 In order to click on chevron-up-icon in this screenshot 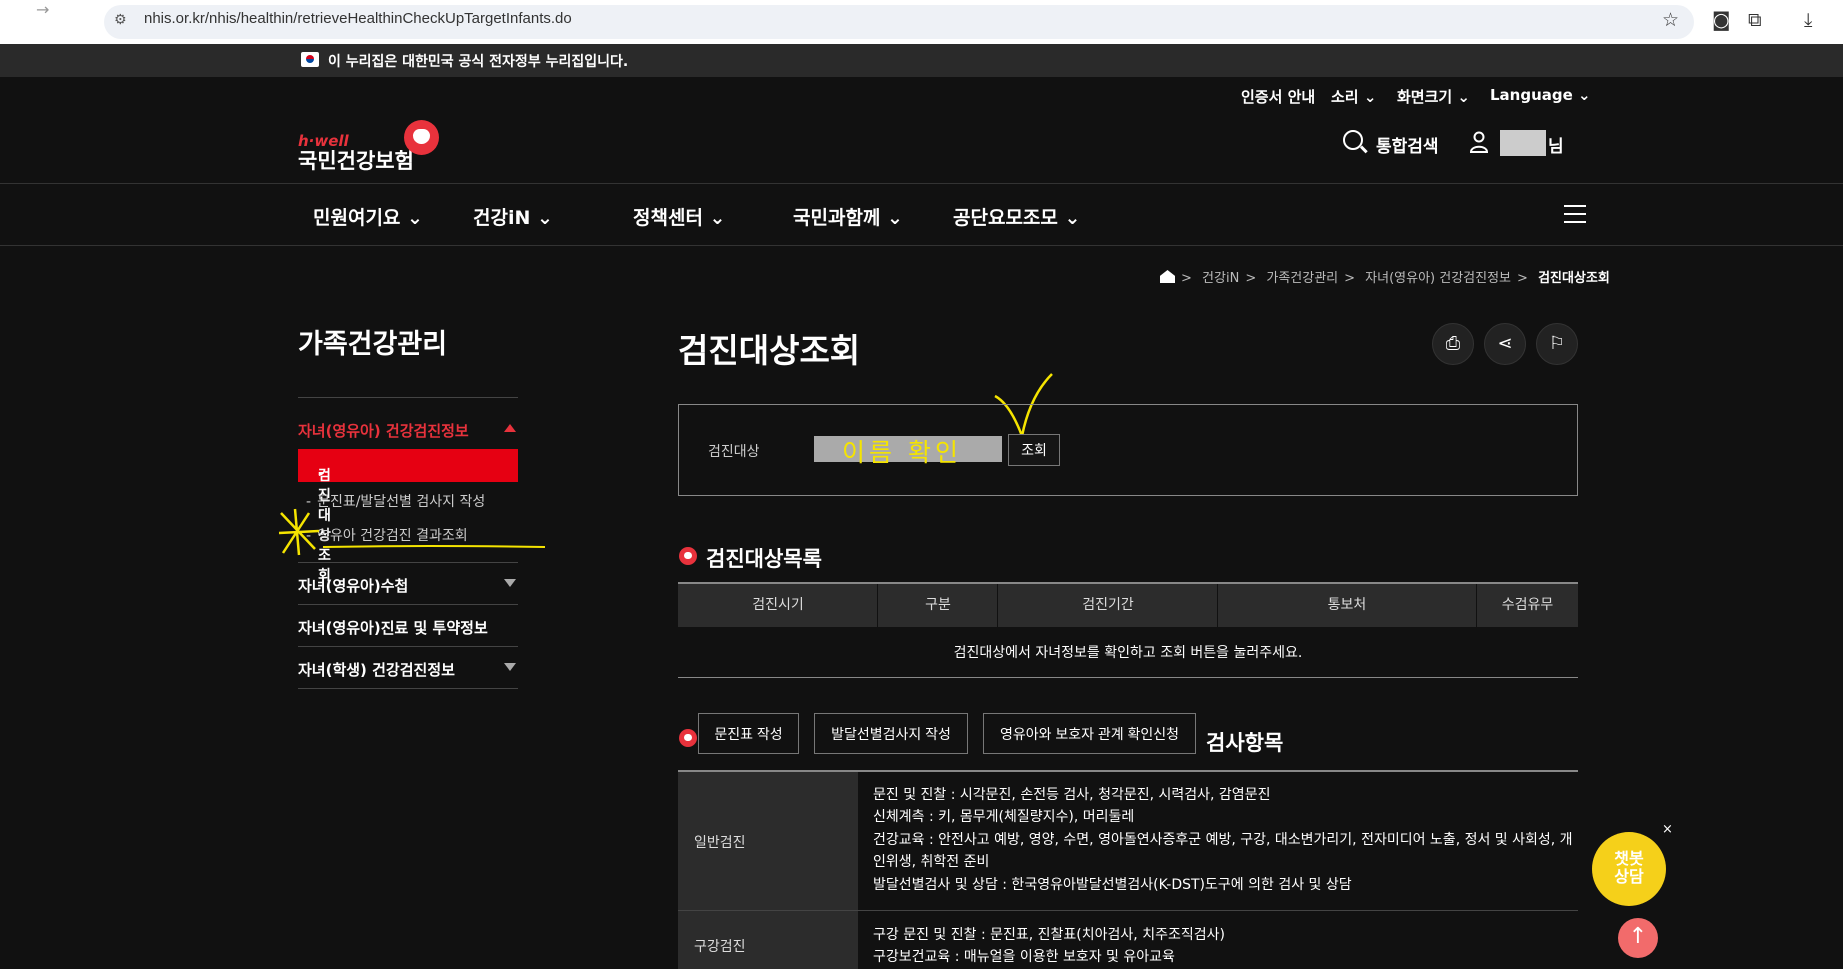, I will do `click(510, 428)`.